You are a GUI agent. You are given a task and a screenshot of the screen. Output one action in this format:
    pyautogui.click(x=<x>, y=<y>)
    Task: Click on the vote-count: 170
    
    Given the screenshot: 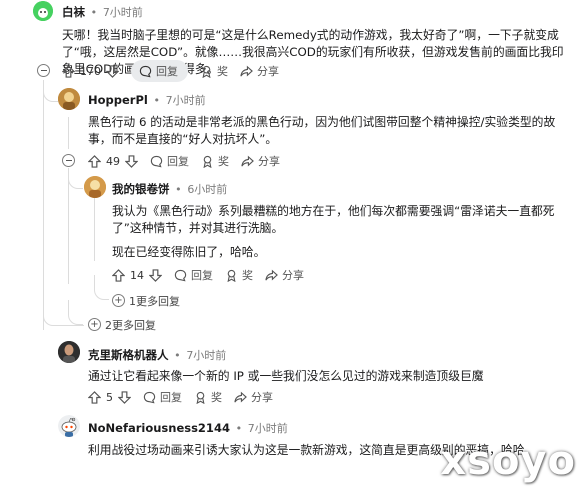 What is the action you would take?
    pyautogui.click(x=90, y=71)
    